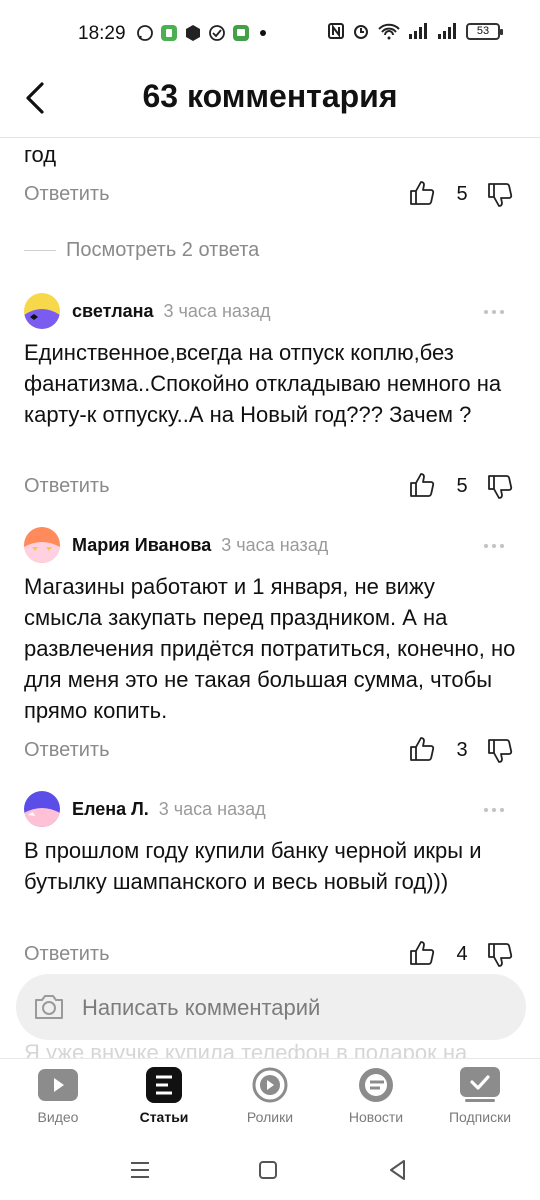 The image size is (540, 1200). Describe the element at coordinates (163, 250) in the screenshot. I see `view-replies-label: Посмотреть 2 ответа` at that location.